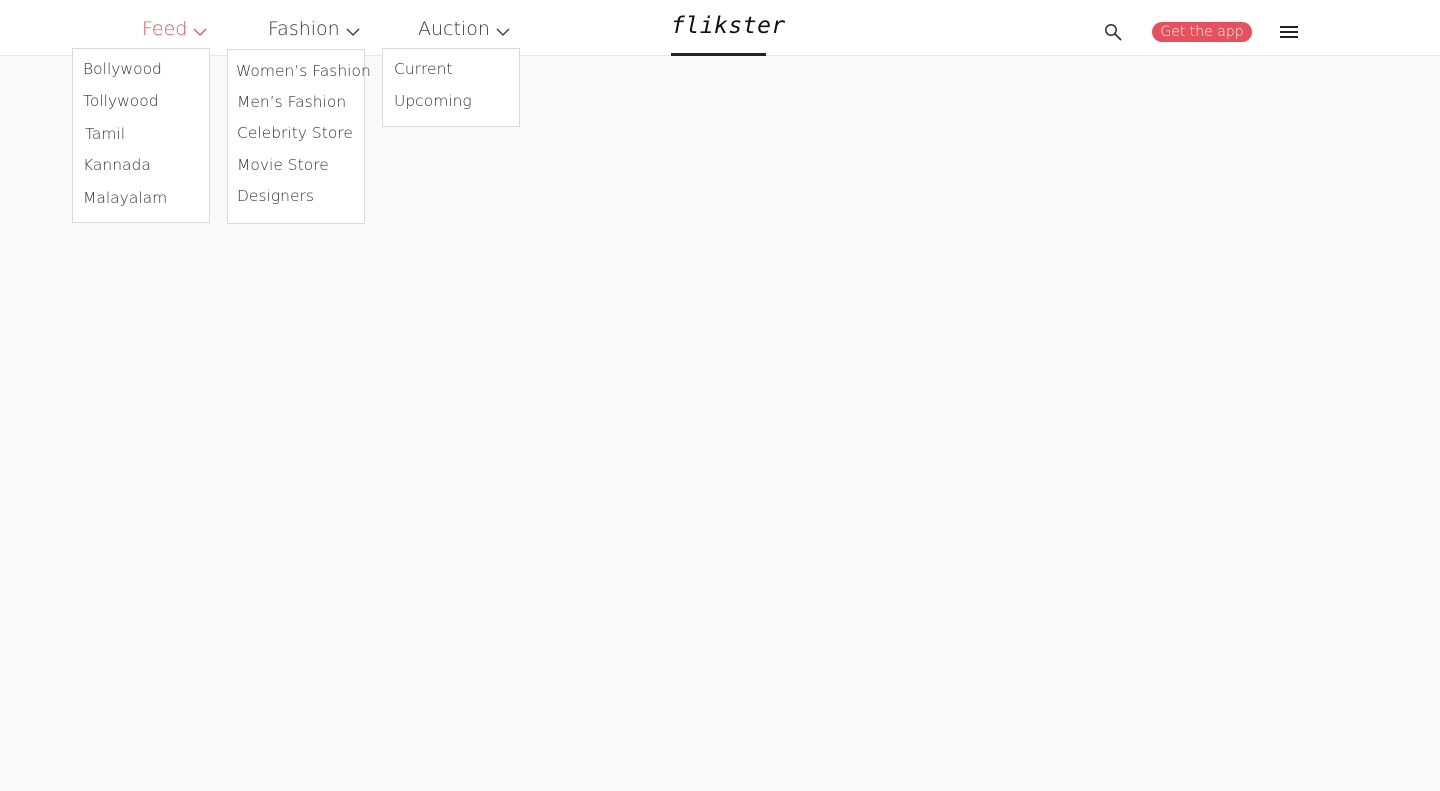 This screenshot has height=791, width=1440. Describe the element at coordinates (303, 71) in the screenshot. I see `dropdown-item-womens-fashion: Women’s Fashion` at that location.